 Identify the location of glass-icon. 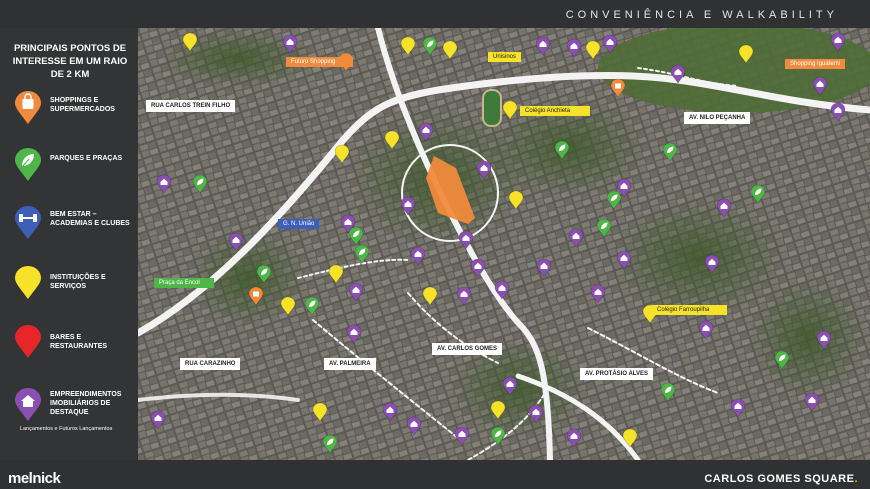
(28, 341).